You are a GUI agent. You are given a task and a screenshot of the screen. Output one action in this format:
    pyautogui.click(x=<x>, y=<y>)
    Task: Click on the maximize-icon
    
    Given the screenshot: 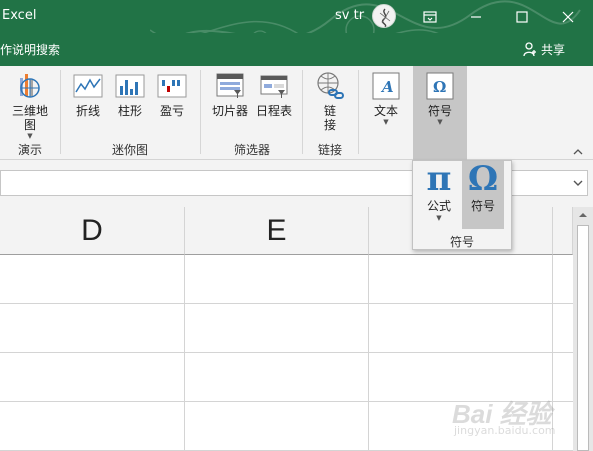 What is the action you would take?
    pyautogui.click(x=522, y=16)
    